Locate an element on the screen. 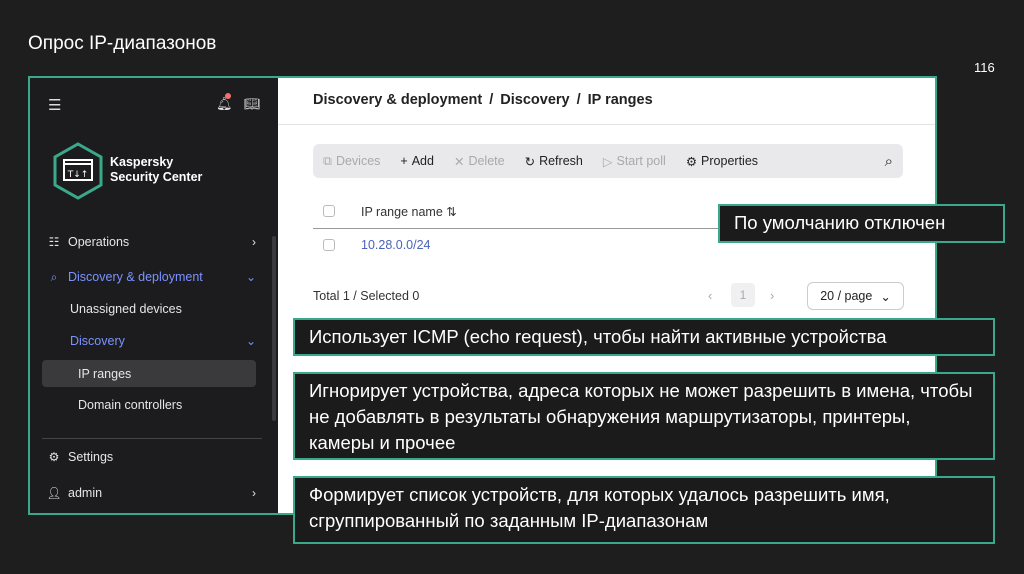  sidebar-item-discovery: Discovery ⌄ is located at coordinates (151, 341).